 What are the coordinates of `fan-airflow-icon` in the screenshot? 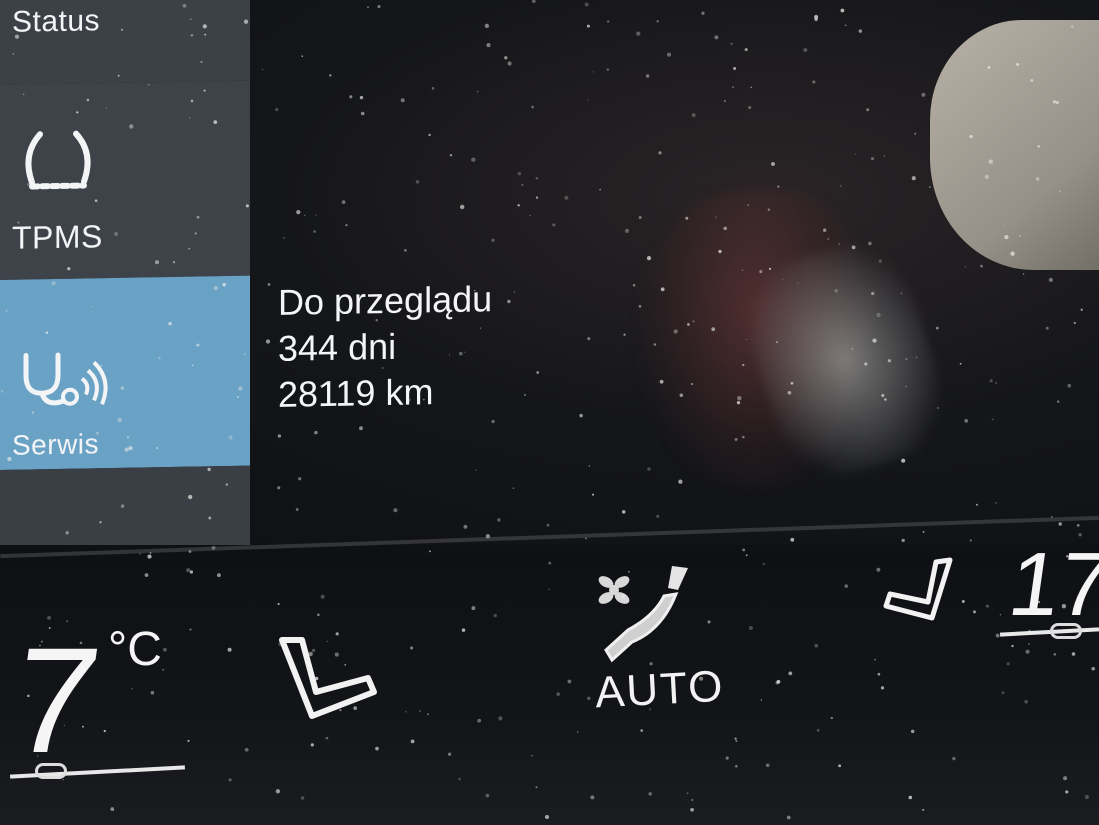 It's located at (647, 620).